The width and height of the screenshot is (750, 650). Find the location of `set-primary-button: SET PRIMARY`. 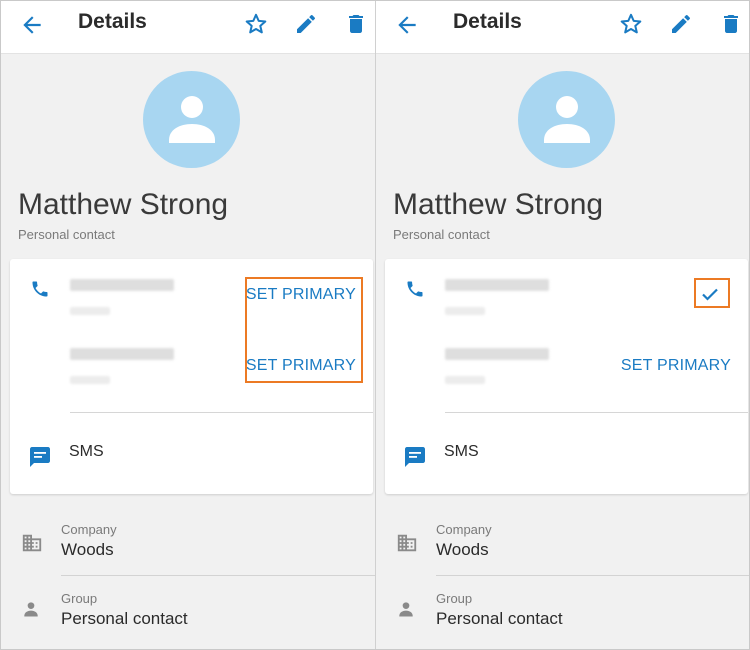

set-primary-button: SET PRIMARY is located at coordinates (676, 366).